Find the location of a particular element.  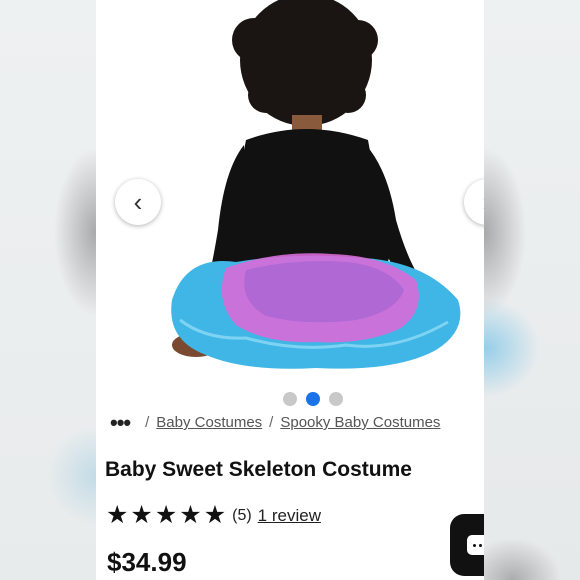

chevron-left-icon: ‹ is located at coordinates (138, 201).